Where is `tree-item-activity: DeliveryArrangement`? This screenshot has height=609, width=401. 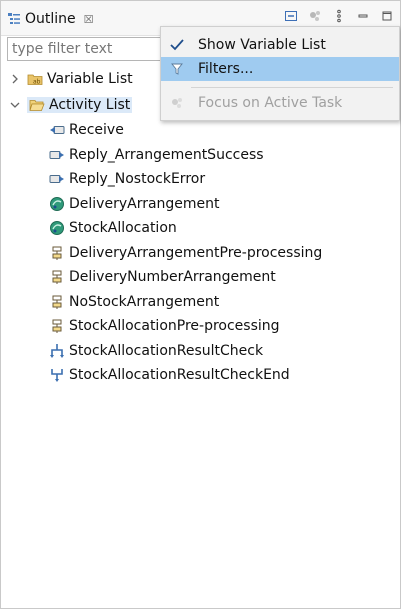 tree-item-activity: DeliveryArrangement is located at coordinates (134, 204).